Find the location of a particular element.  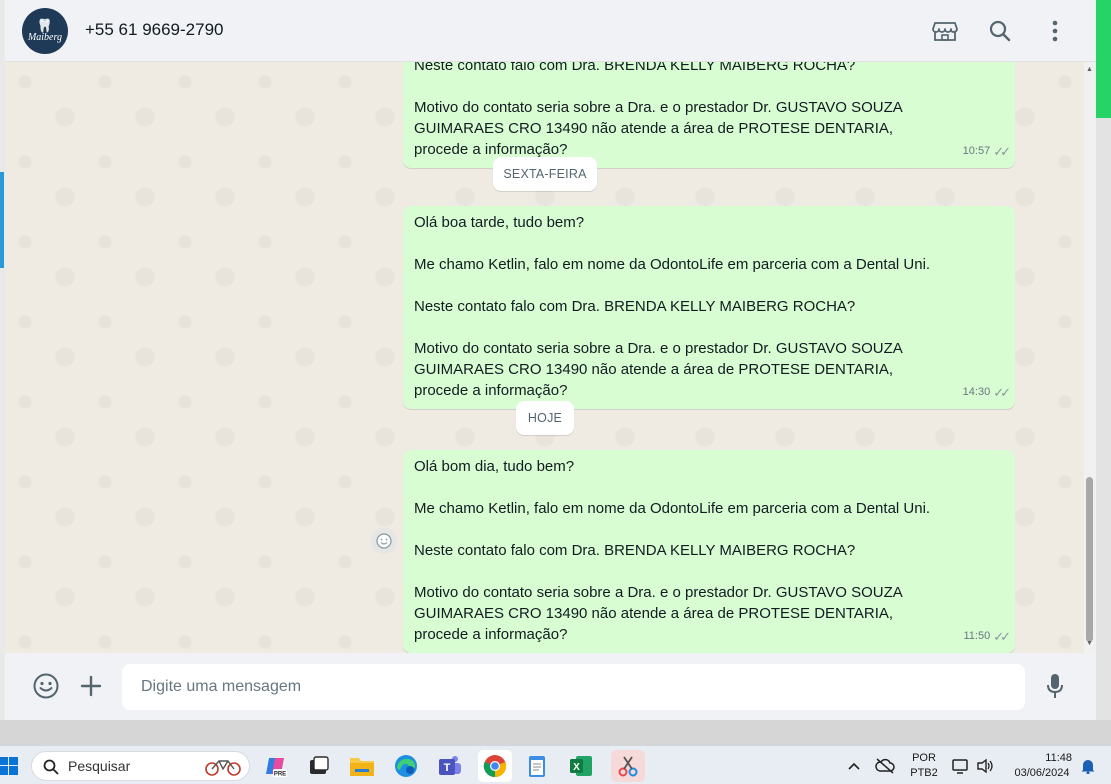

attach-plus-icon is located at coordinates (91, 686).